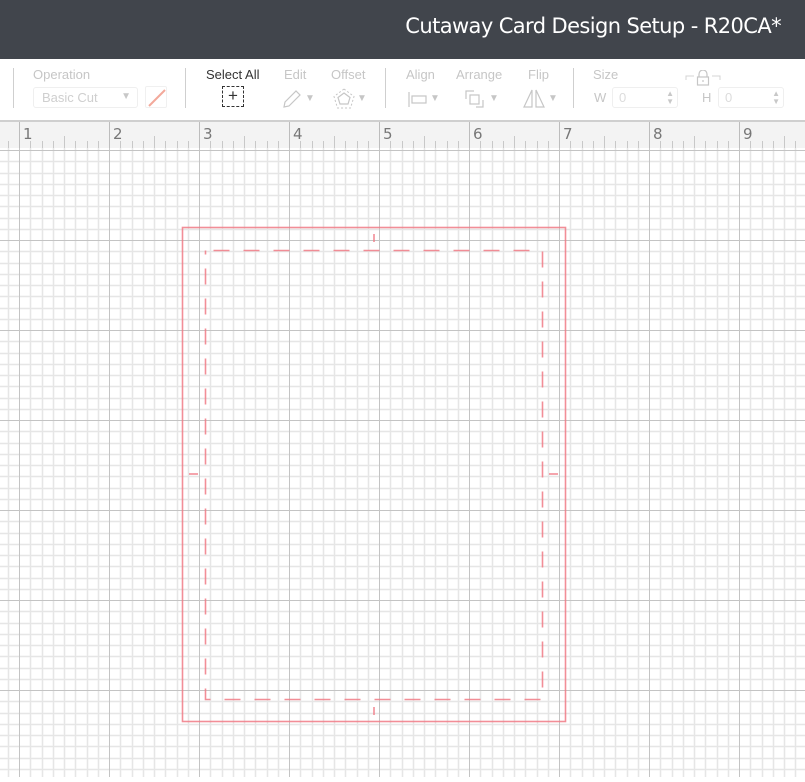 This screenshot has width=805, height=782. What do you see at coordinates (748, 134) in the screenshot?
I see `ruler-label: 9` at bounding box center [748, 134].